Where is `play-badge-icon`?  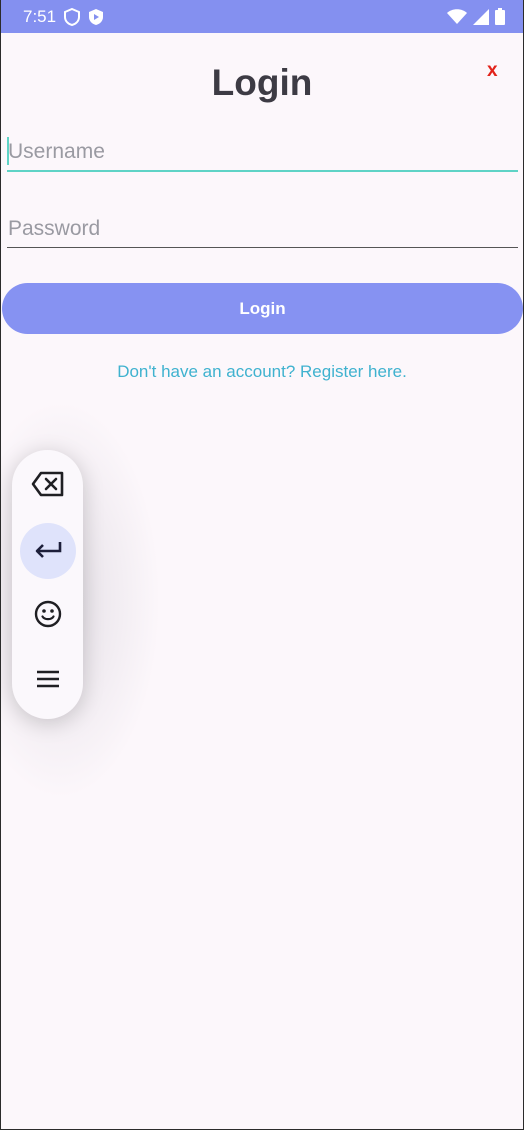 play-badge-icon is located at coordinates (96, 17).